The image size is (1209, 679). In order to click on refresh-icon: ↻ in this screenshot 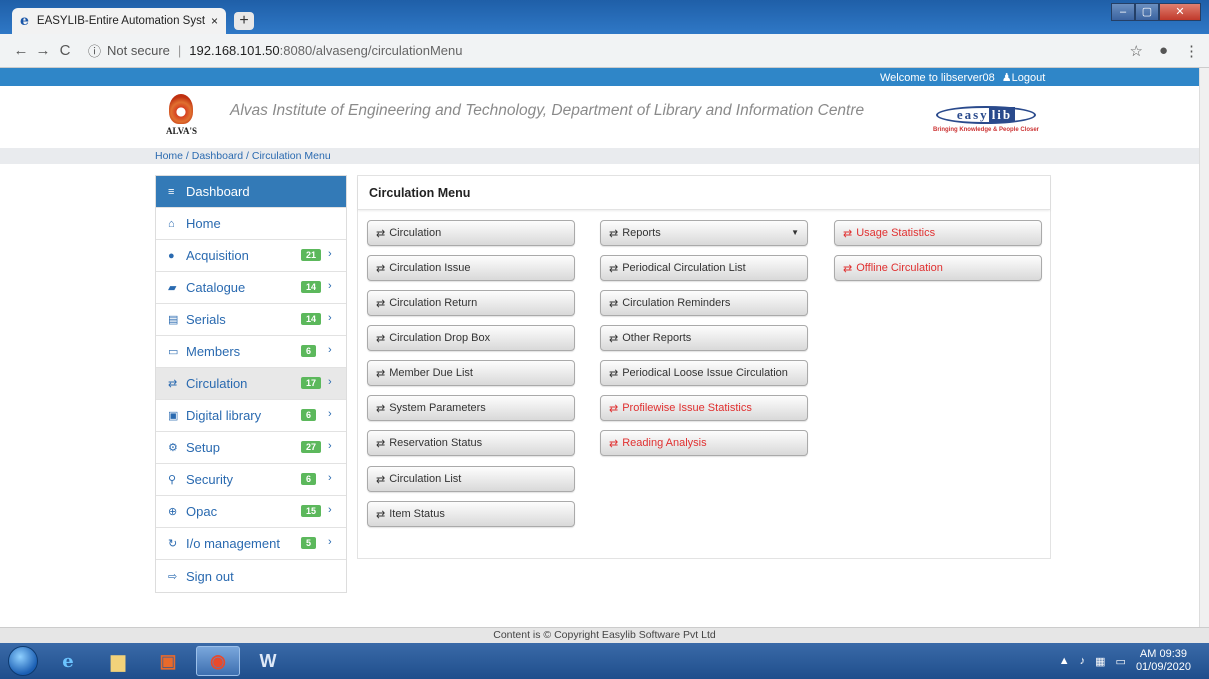, I will do `click(173, 544)`.